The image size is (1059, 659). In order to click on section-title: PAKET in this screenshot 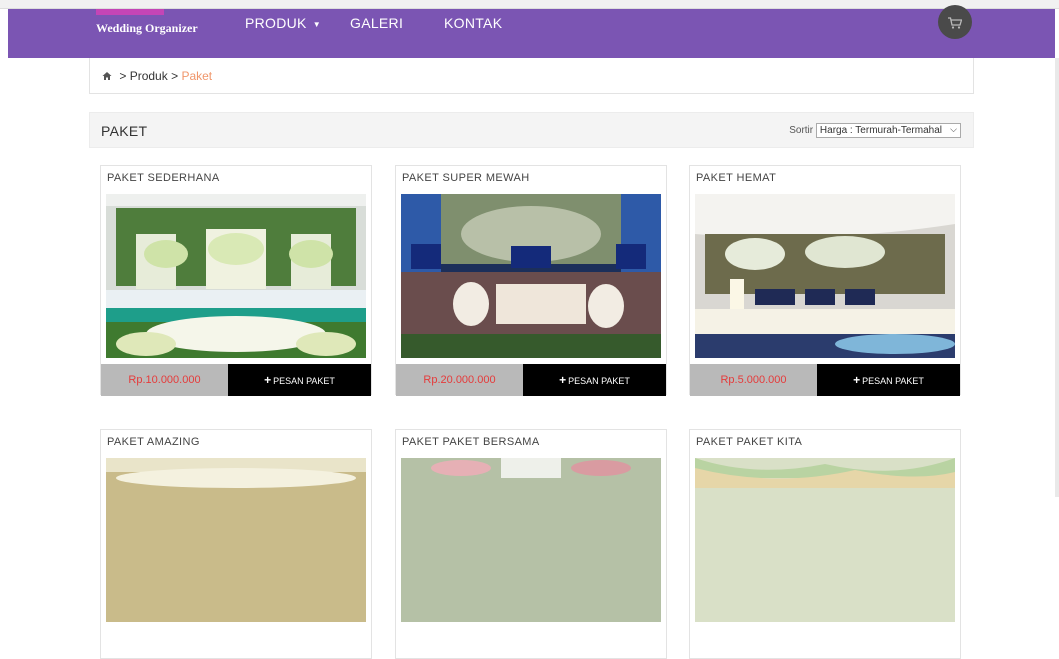, I will do `click(124, 131)`.